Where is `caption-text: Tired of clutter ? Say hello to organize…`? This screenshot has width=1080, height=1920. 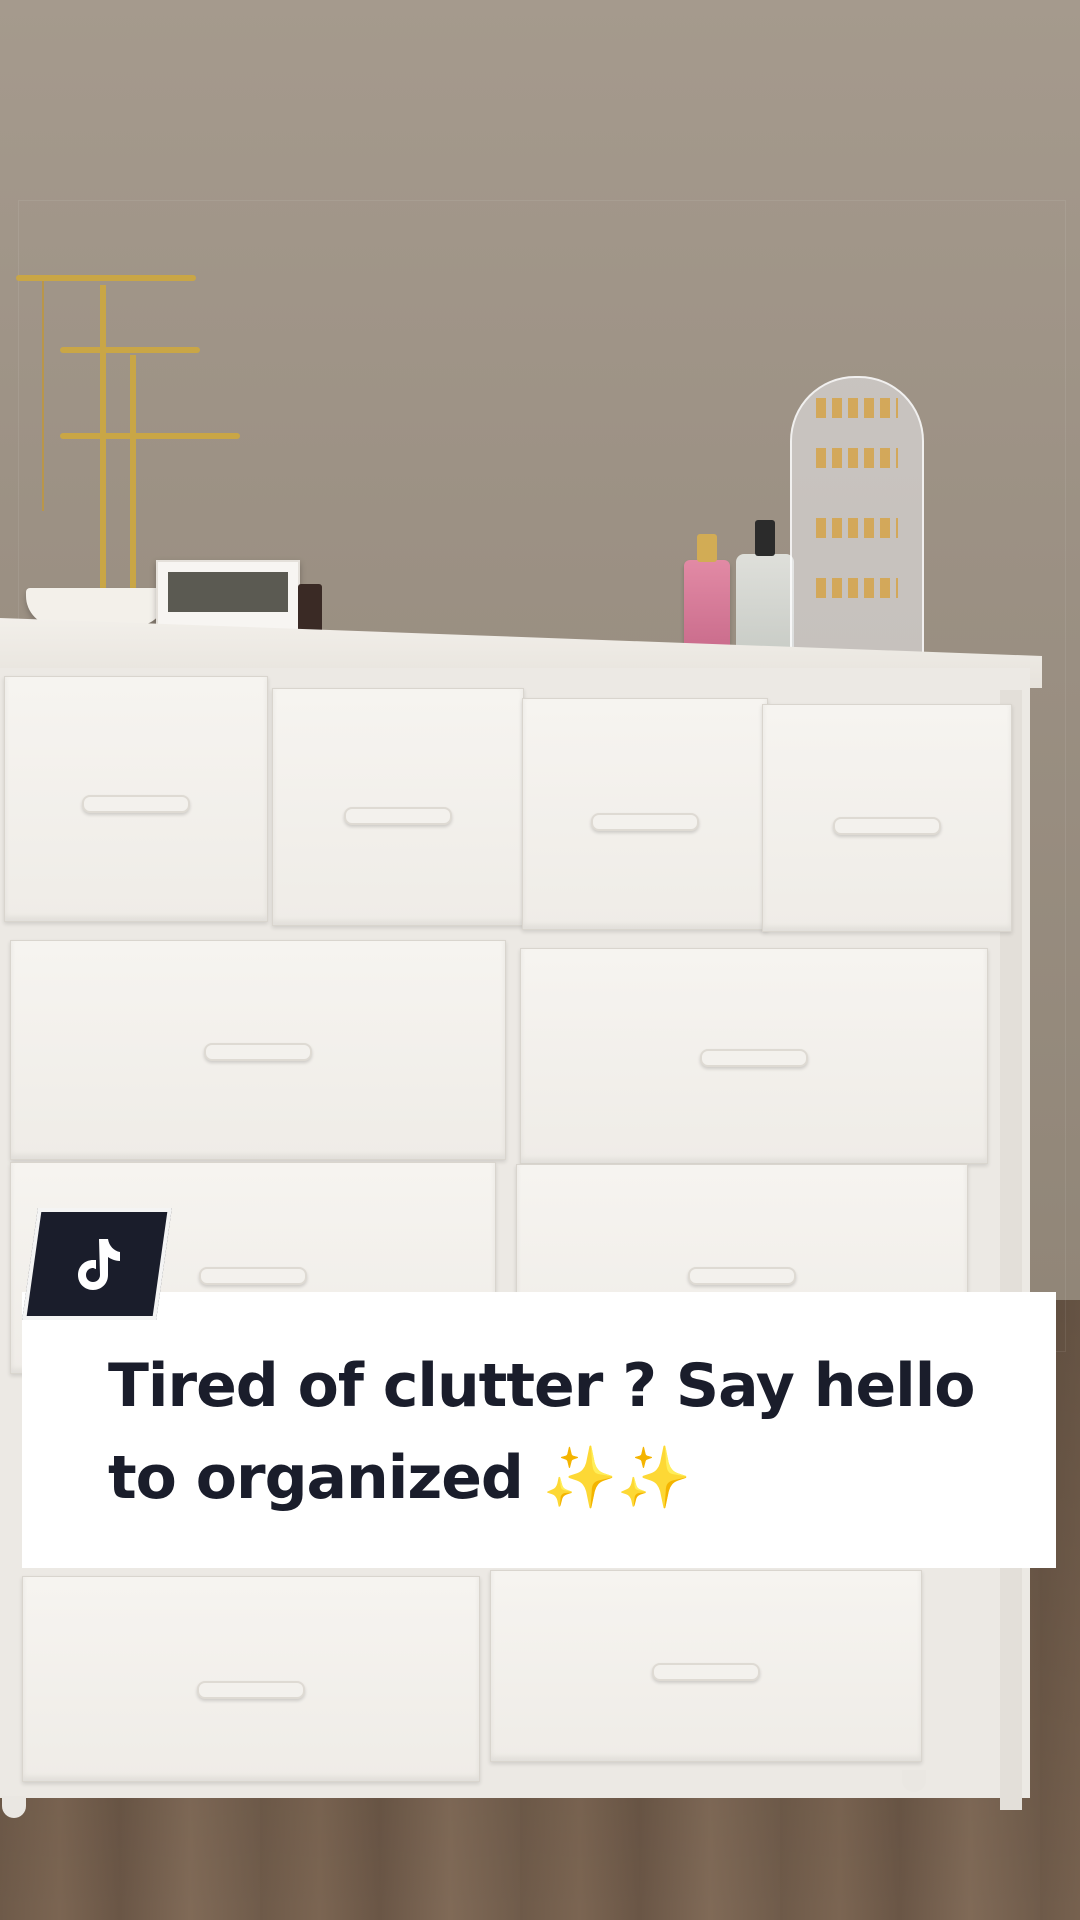
caption-text: Tired of clutter ? Say hello to organize… is located at coordinates (542, 1432).